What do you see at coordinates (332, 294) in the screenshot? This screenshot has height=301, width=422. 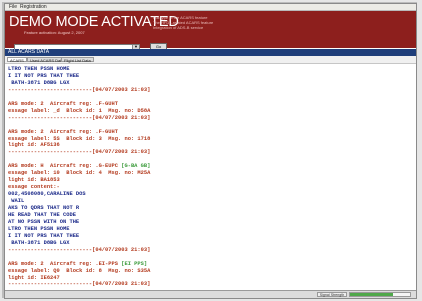 I see `signal-strength-label: Signal Strength` at bounding box center [332, 294].